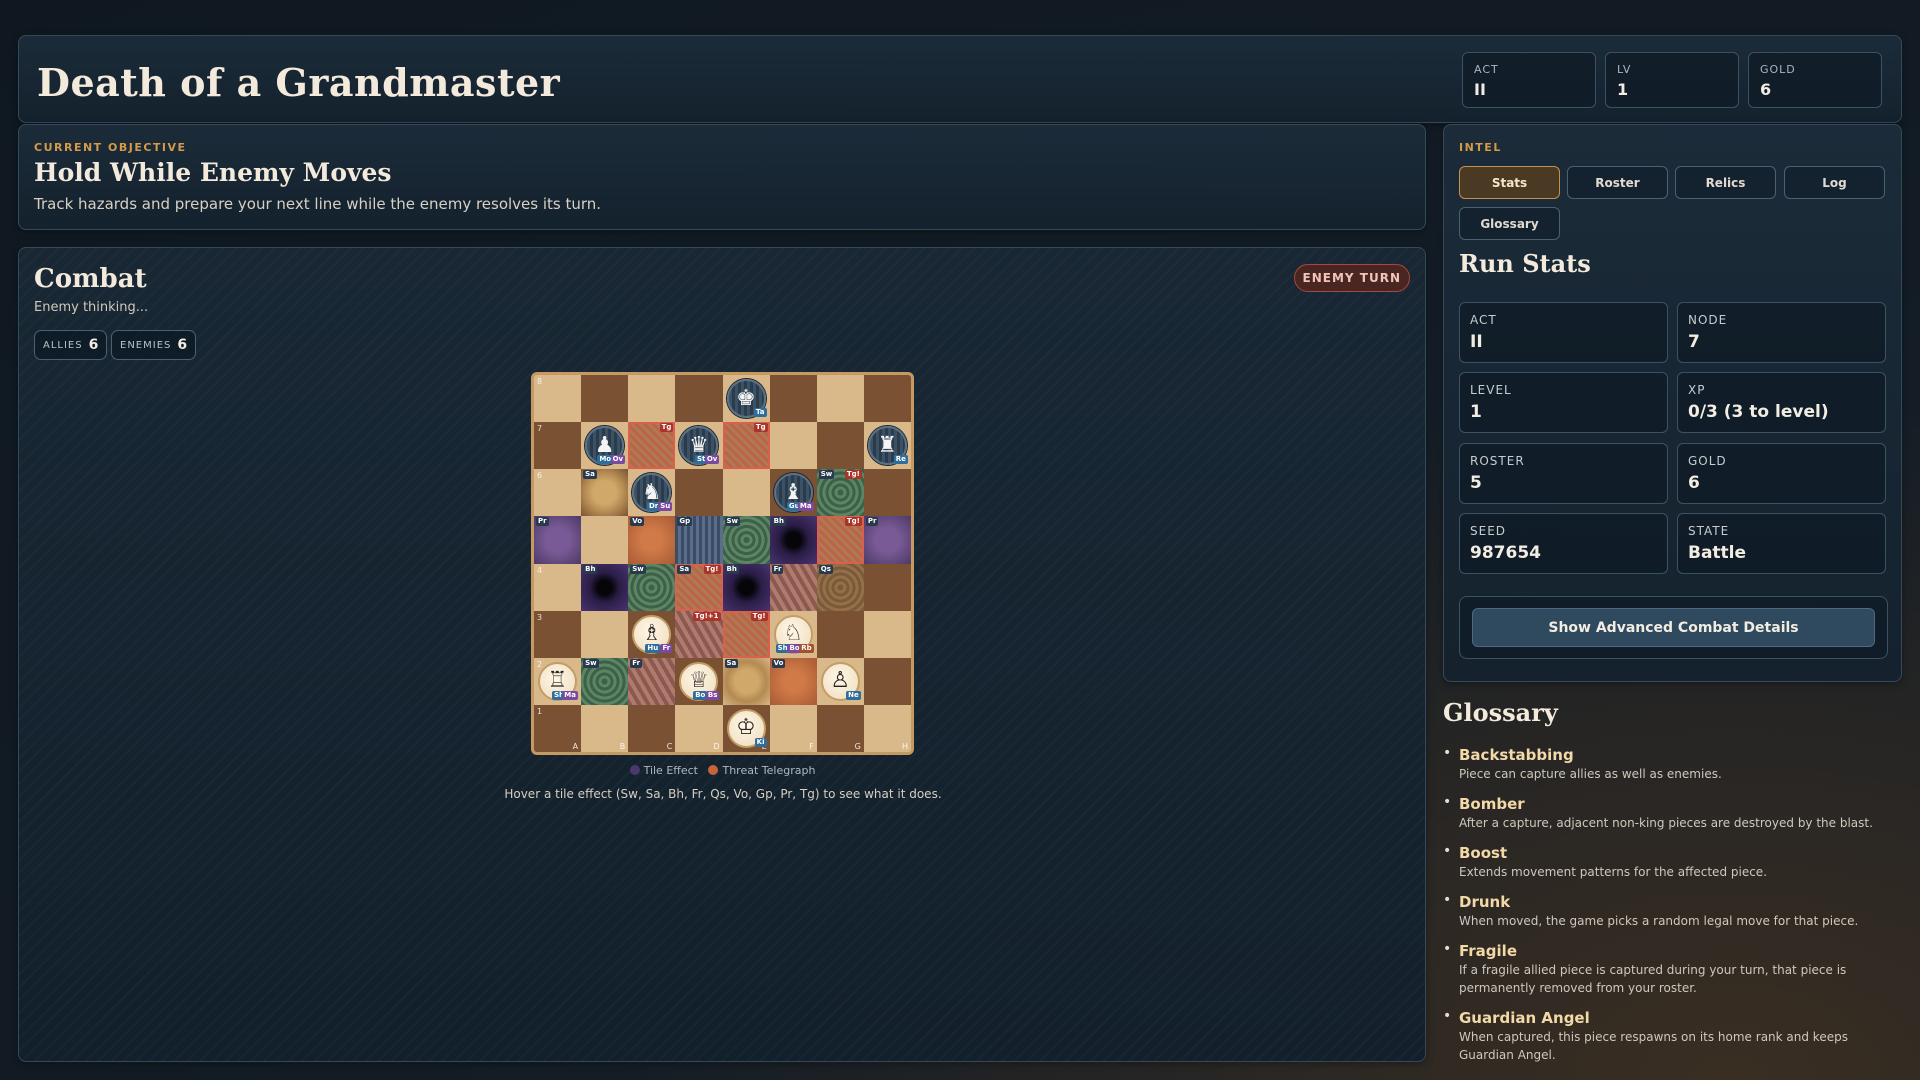  Describe the element at coordinates (558, 399) in the screenshot. I see `board-square: 8` at that location.